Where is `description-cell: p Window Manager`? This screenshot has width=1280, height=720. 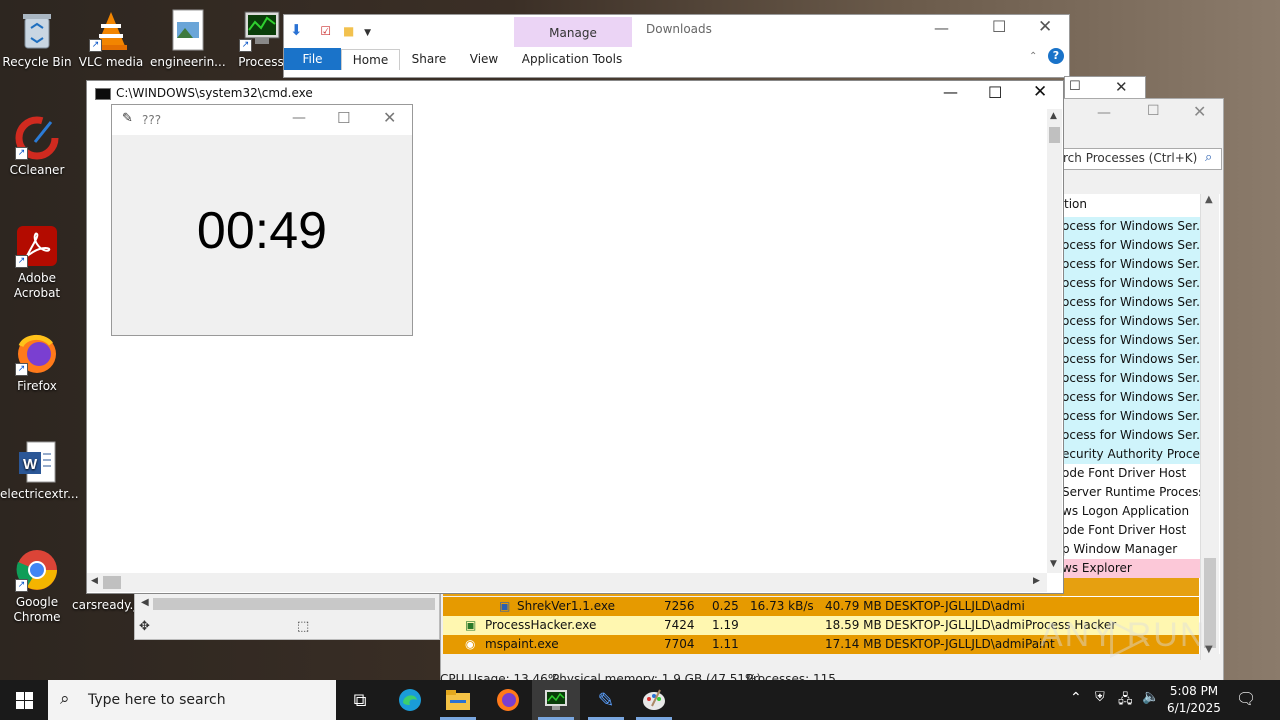
description-cell: p Window Manager is located at coordinates (1131, 549).